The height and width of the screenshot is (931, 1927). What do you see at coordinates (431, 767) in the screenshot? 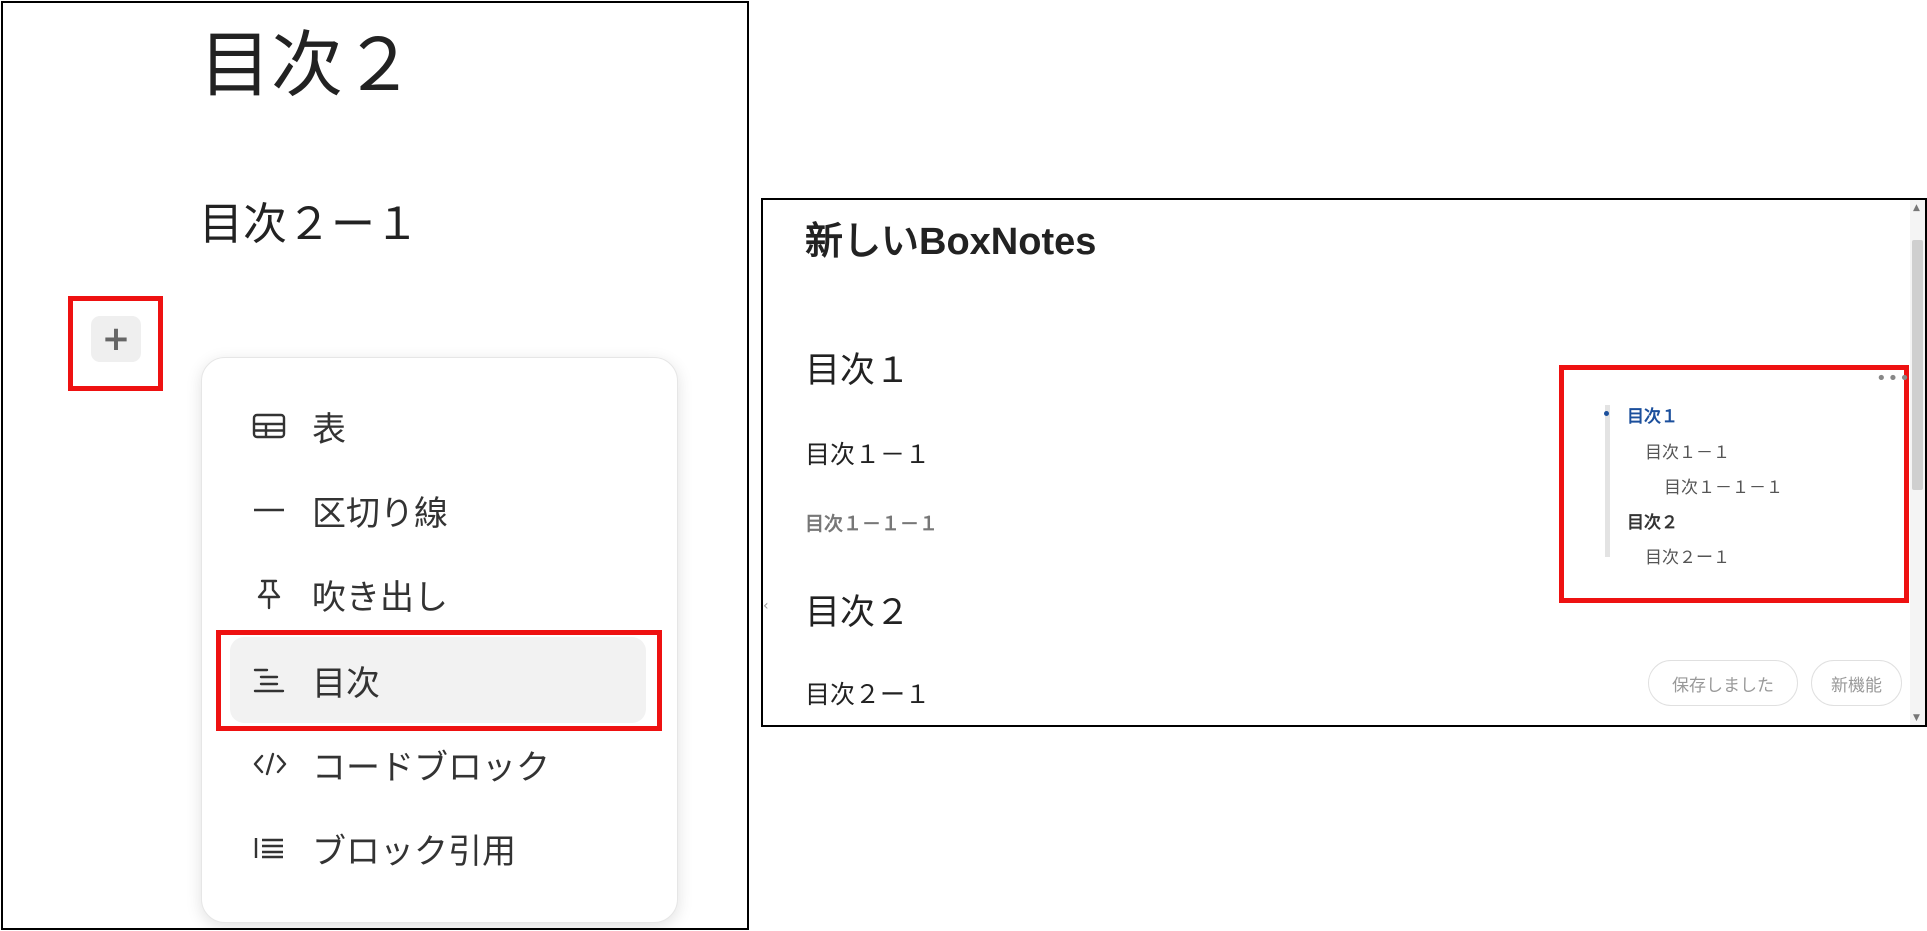
I see `menu-item-label: コードブロック` at bounding box center [431, 767].